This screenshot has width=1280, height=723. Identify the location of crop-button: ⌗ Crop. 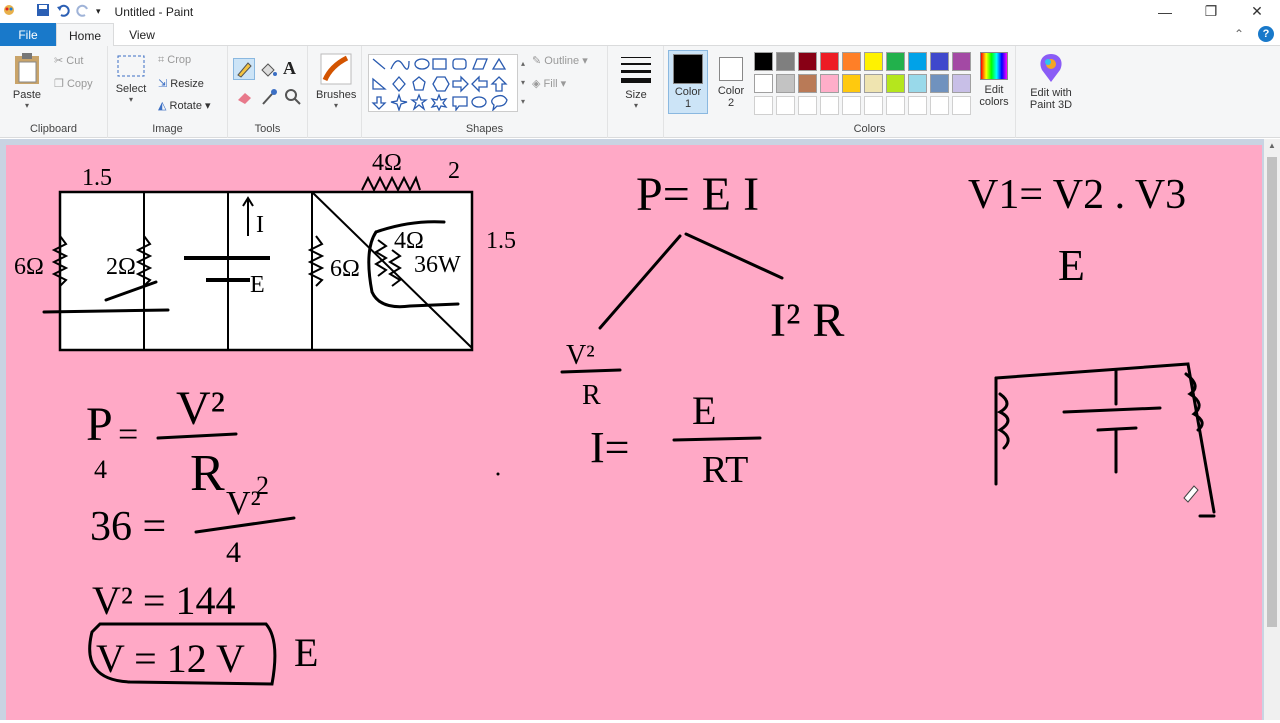
(174, 60).